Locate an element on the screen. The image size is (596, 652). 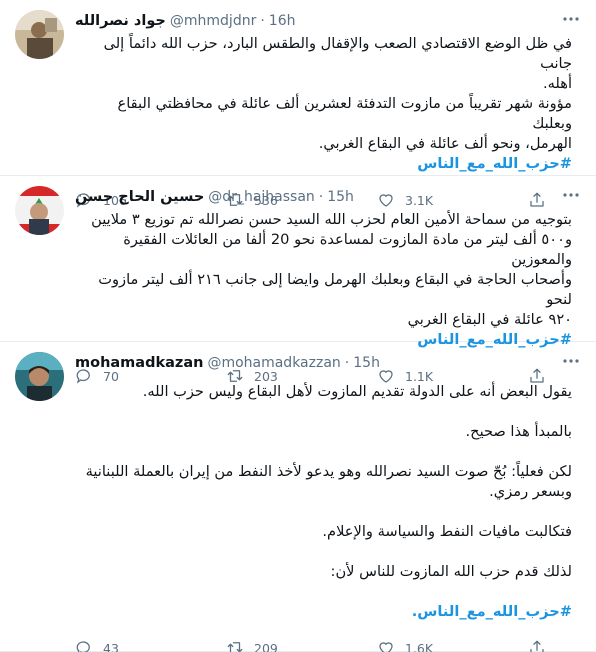
tweet-line: أهله. is located at coordinates (557, 83).